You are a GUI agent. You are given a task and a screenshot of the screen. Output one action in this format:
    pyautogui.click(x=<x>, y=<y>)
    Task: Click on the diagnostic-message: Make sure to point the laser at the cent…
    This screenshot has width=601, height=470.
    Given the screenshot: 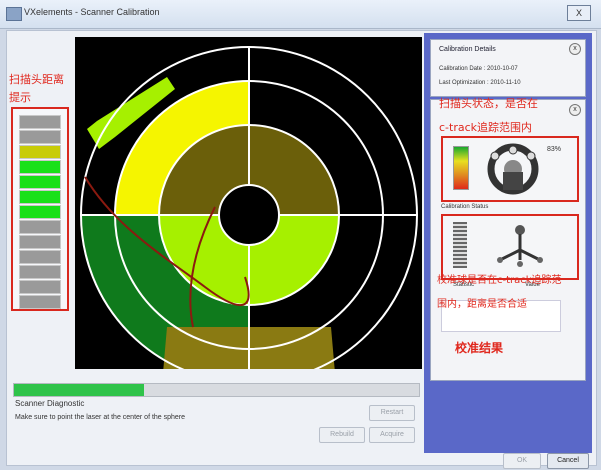 What is the action you would take?
    pyautogui.click(x=100, y=417)
    